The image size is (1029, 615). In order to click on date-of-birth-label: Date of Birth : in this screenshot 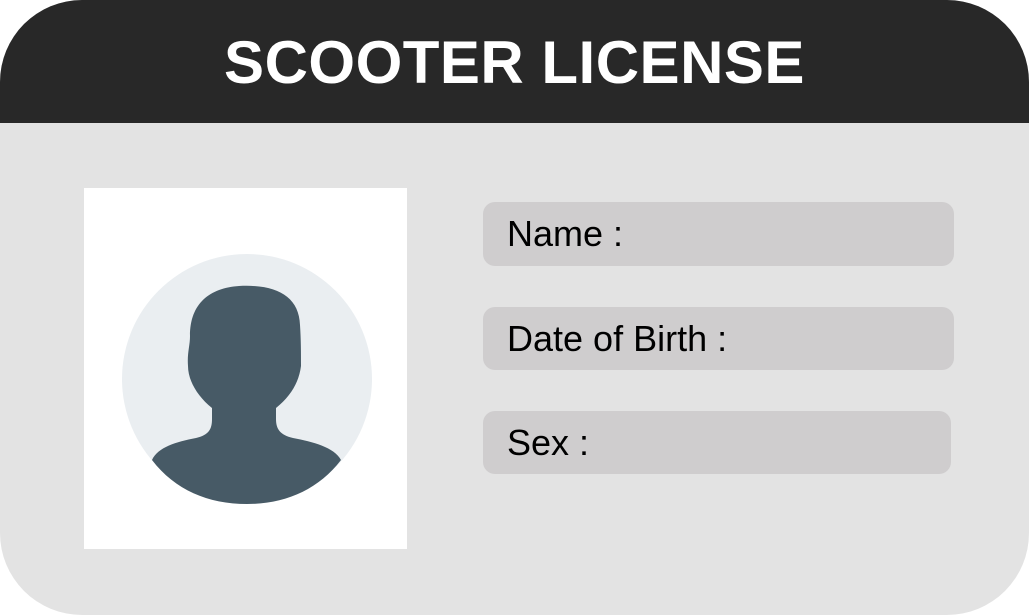, I will do `click(617, 338)`.